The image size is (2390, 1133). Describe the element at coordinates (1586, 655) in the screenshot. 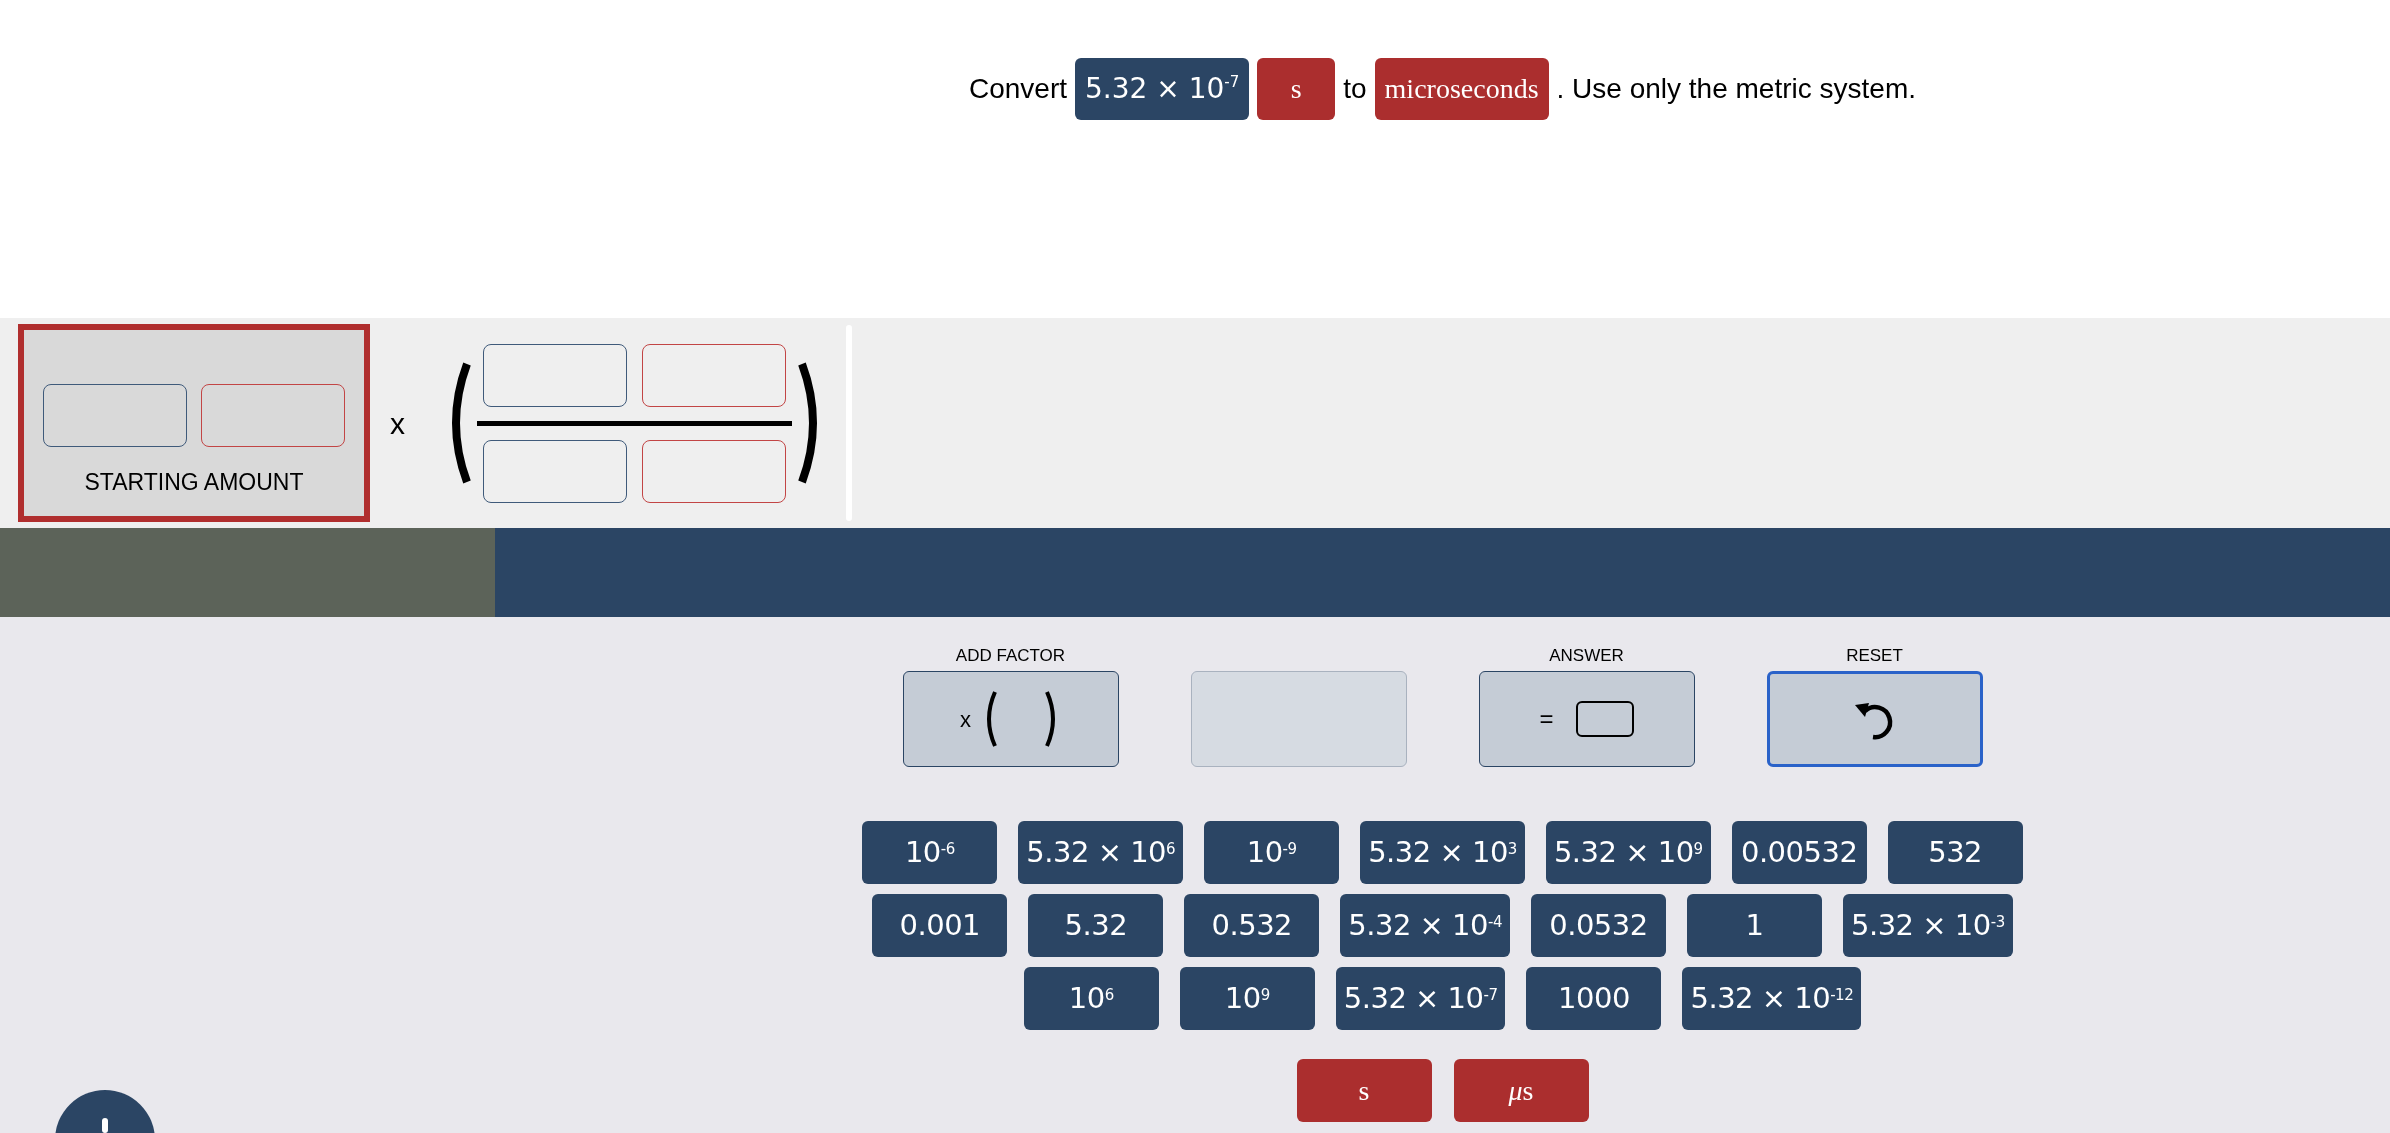

I see `control-label: ANSWER` at that location.